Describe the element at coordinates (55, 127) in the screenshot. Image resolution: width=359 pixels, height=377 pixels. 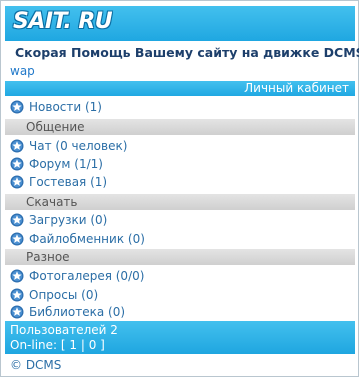
I see `section-label: Общение` at that location.